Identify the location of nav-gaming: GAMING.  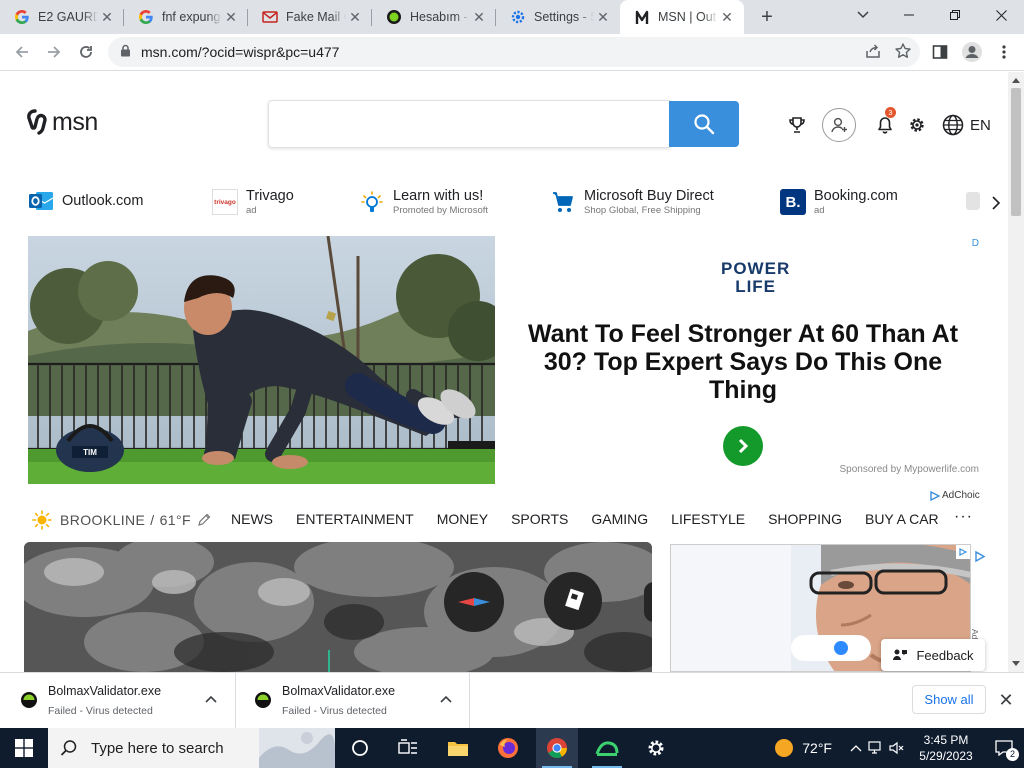
(619, 519).